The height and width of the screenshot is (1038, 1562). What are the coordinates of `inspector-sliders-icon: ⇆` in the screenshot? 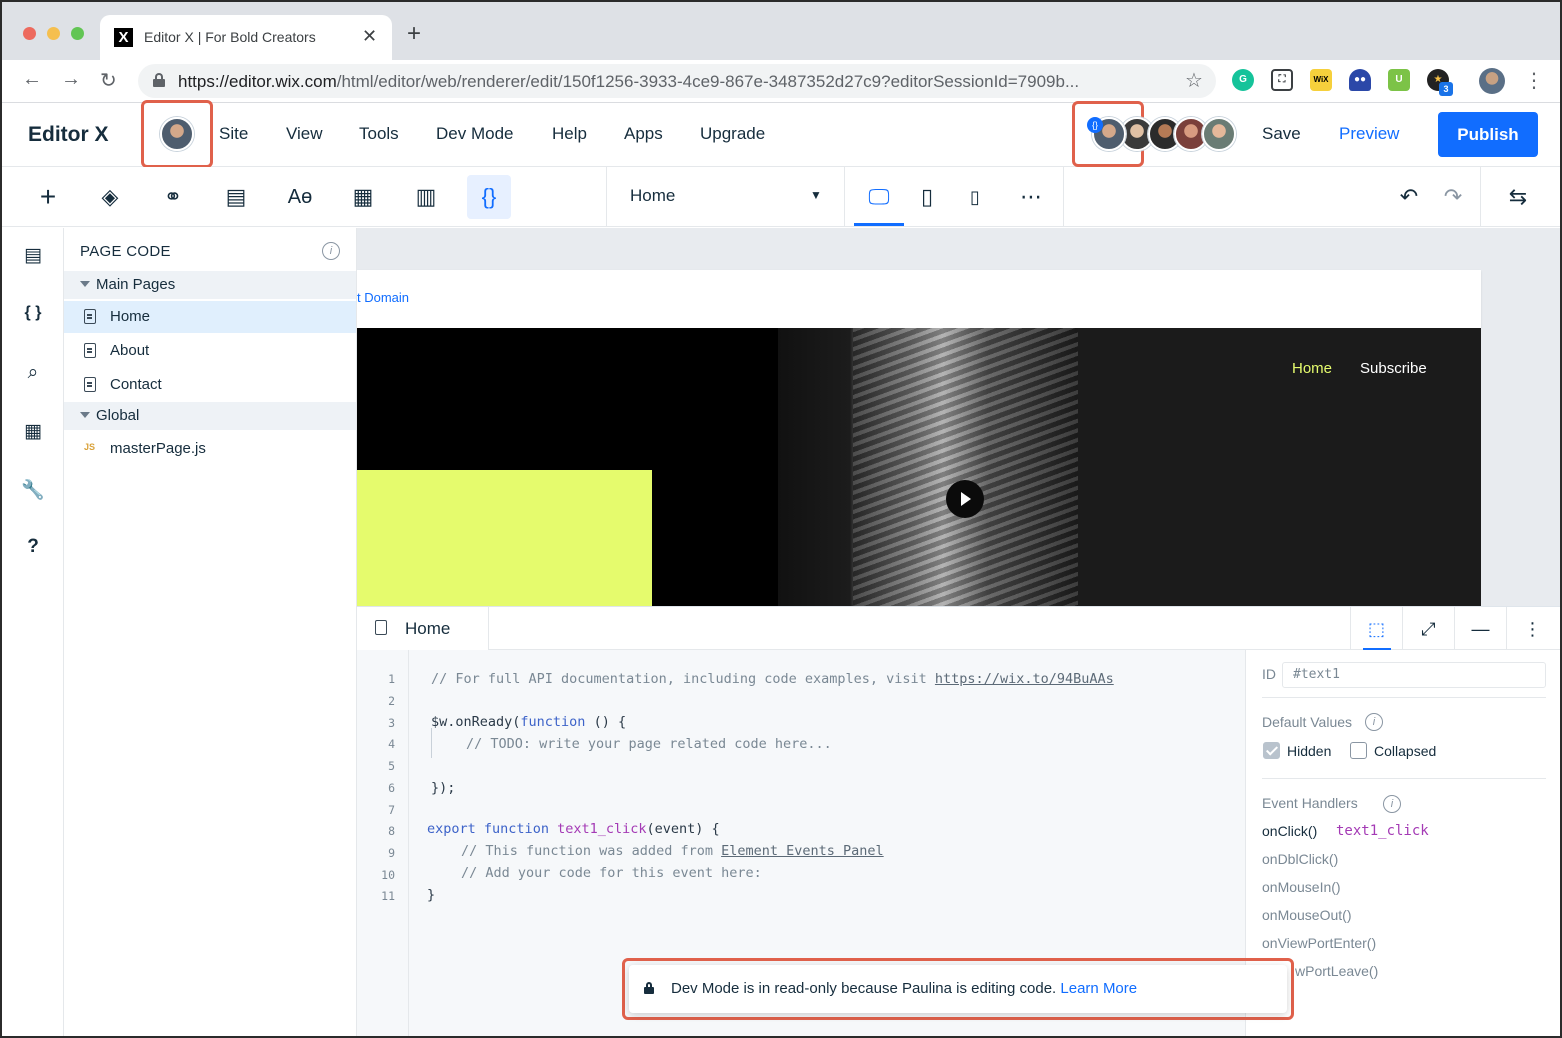 It's located at (1518, 197).